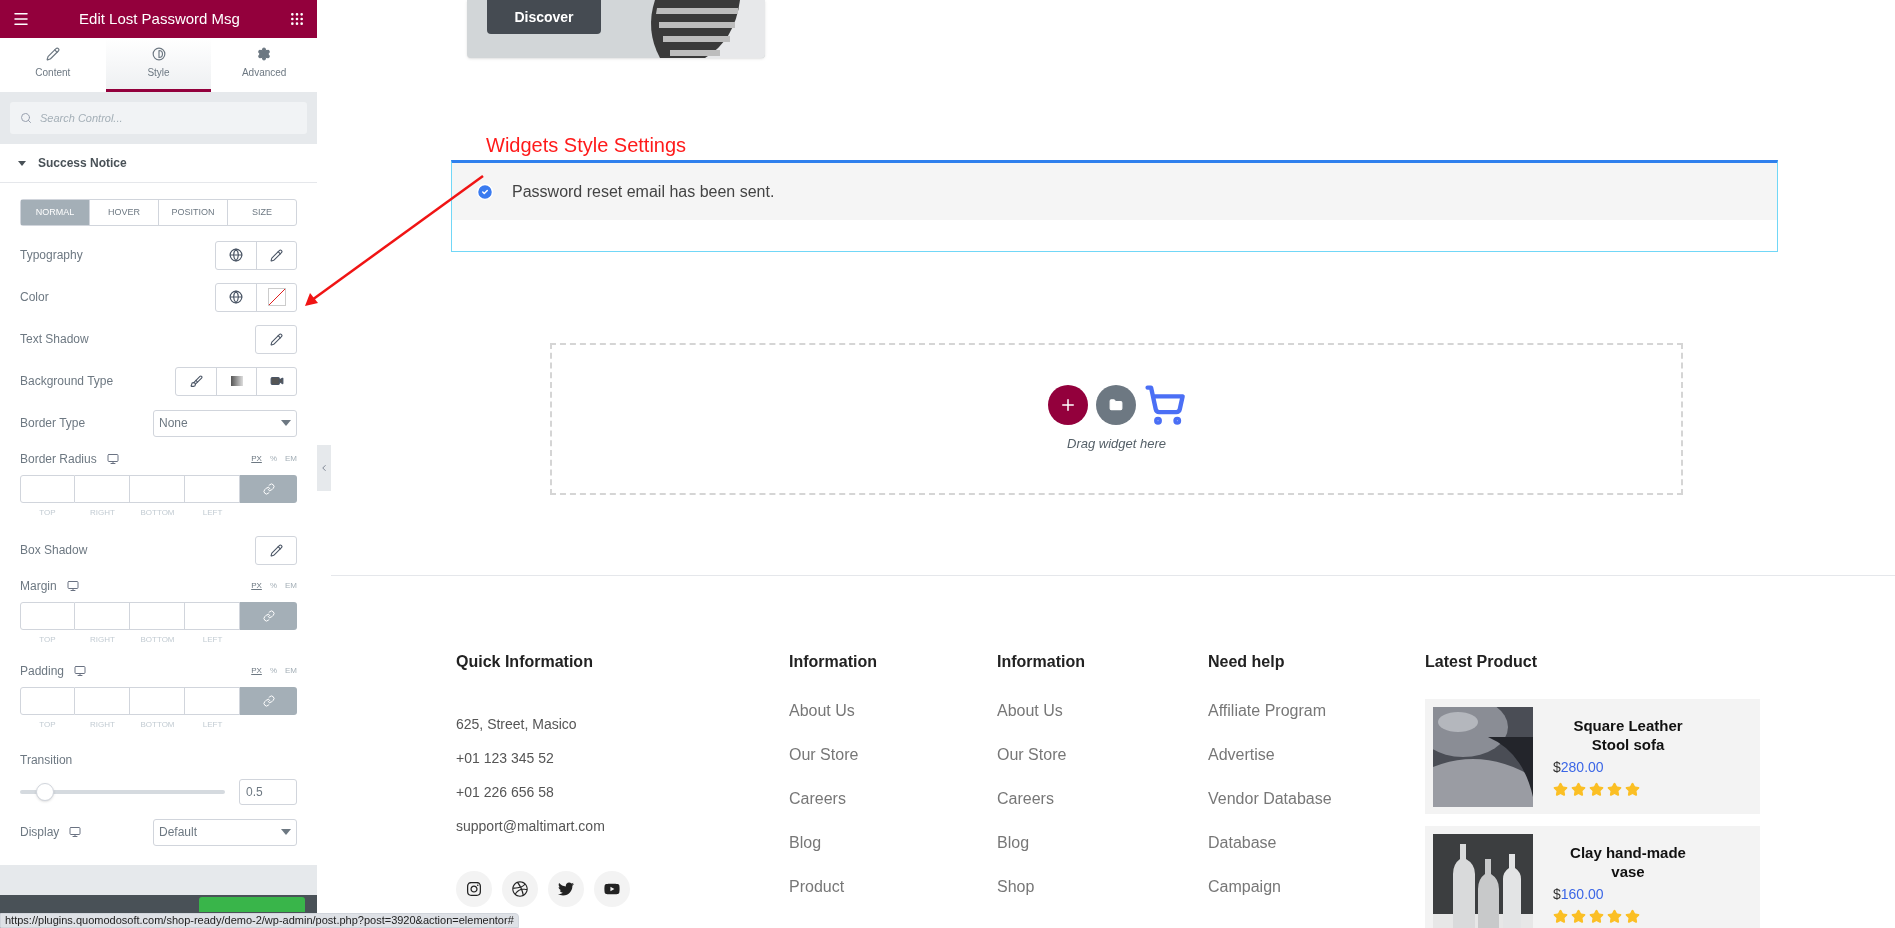 This screenshot has height=928, width=1895. I want to click on state-tab: HOVER, so click(123, 212).